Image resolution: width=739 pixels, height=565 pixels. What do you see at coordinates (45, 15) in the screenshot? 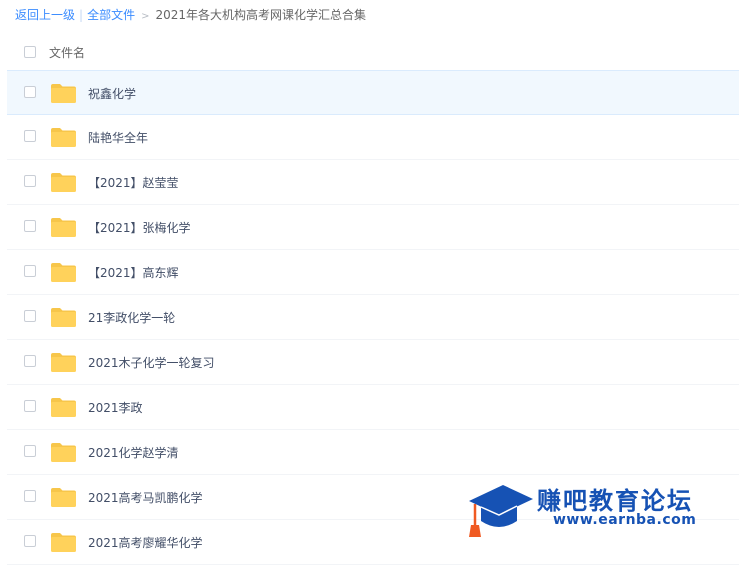
I see `back-link: 返回上一级` at bounding box center [45, 15].